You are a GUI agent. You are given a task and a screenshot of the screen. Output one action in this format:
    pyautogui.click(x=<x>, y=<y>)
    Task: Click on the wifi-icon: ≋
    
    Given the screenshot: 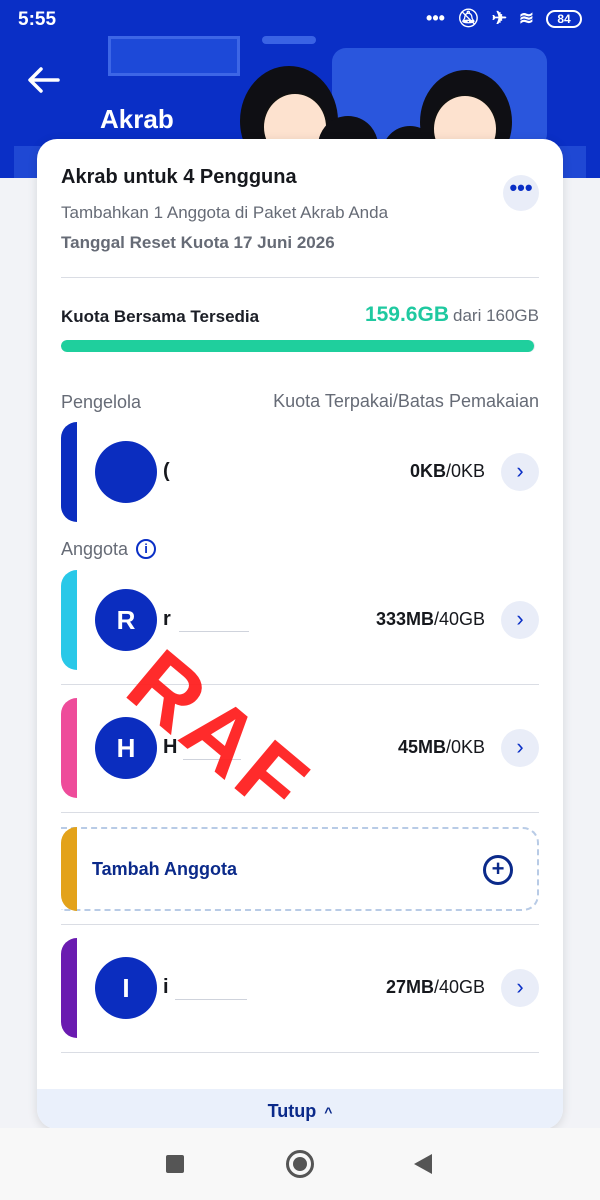 What is the action you would take?
    pyautogui.click(x=526, y=18)
    